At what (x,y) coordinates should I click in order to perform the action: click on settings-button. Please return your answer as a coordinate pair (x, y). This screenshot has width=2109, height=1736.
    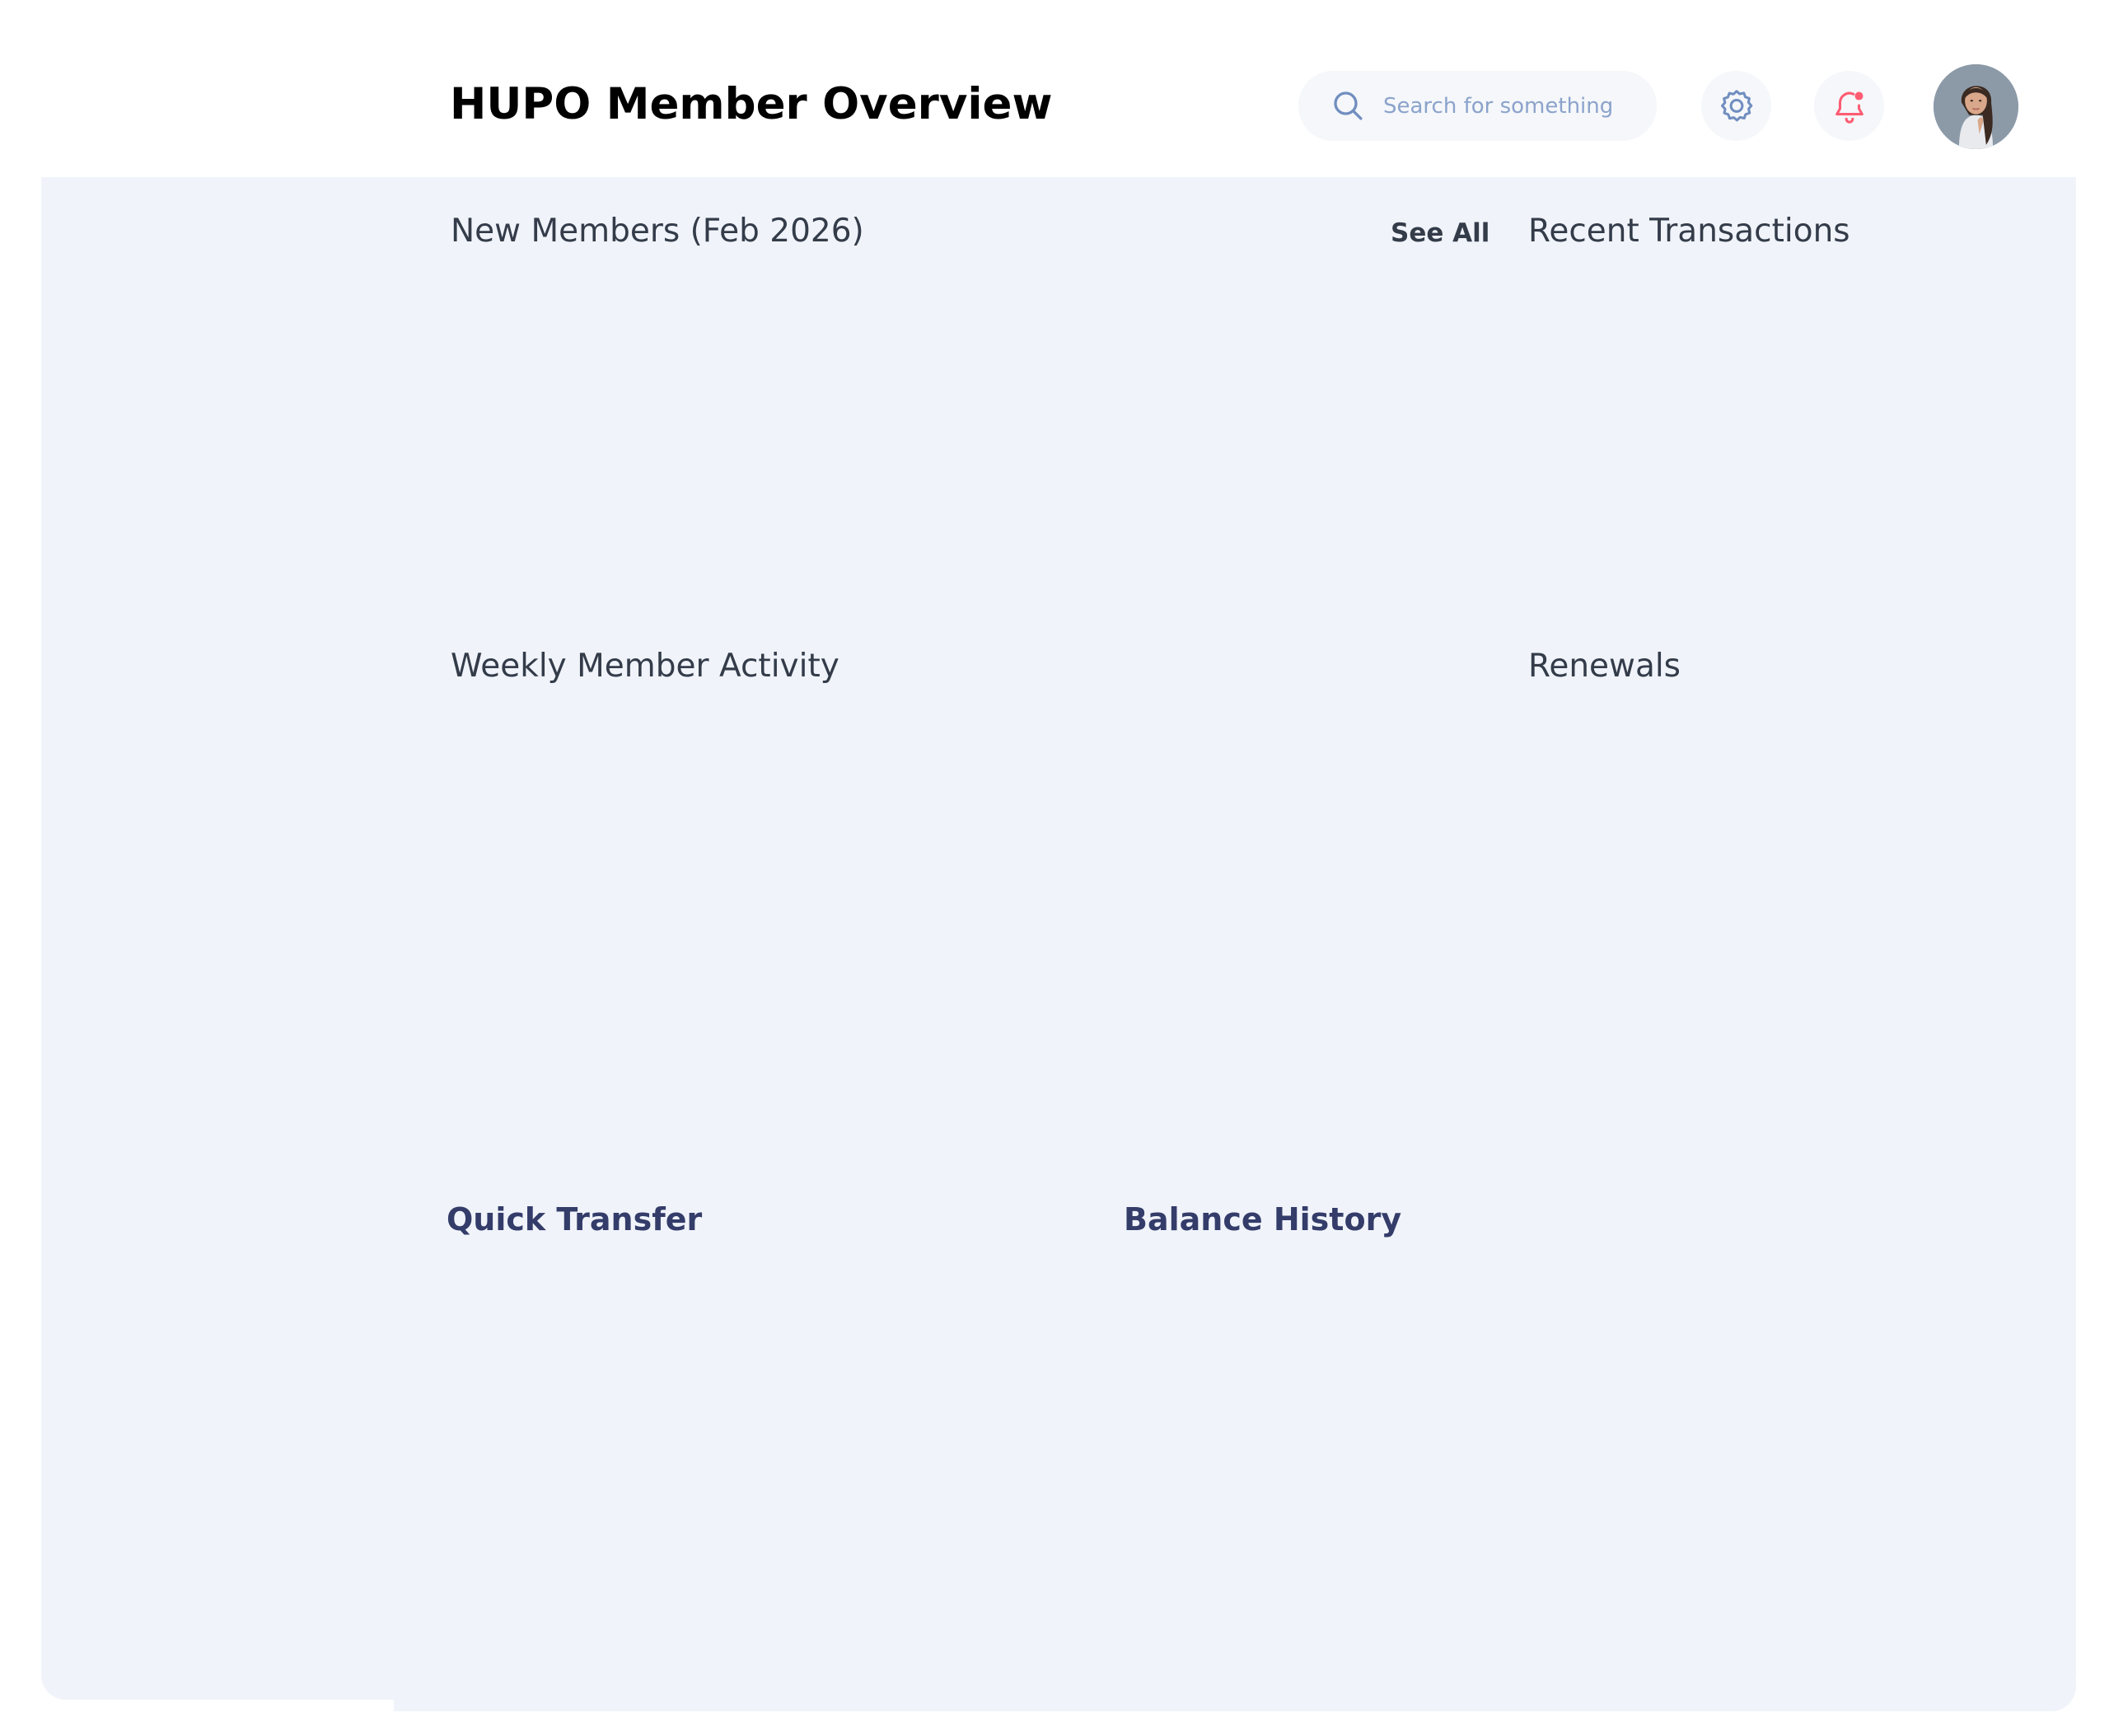
    Looking at the image, I should click on (1736, 106).